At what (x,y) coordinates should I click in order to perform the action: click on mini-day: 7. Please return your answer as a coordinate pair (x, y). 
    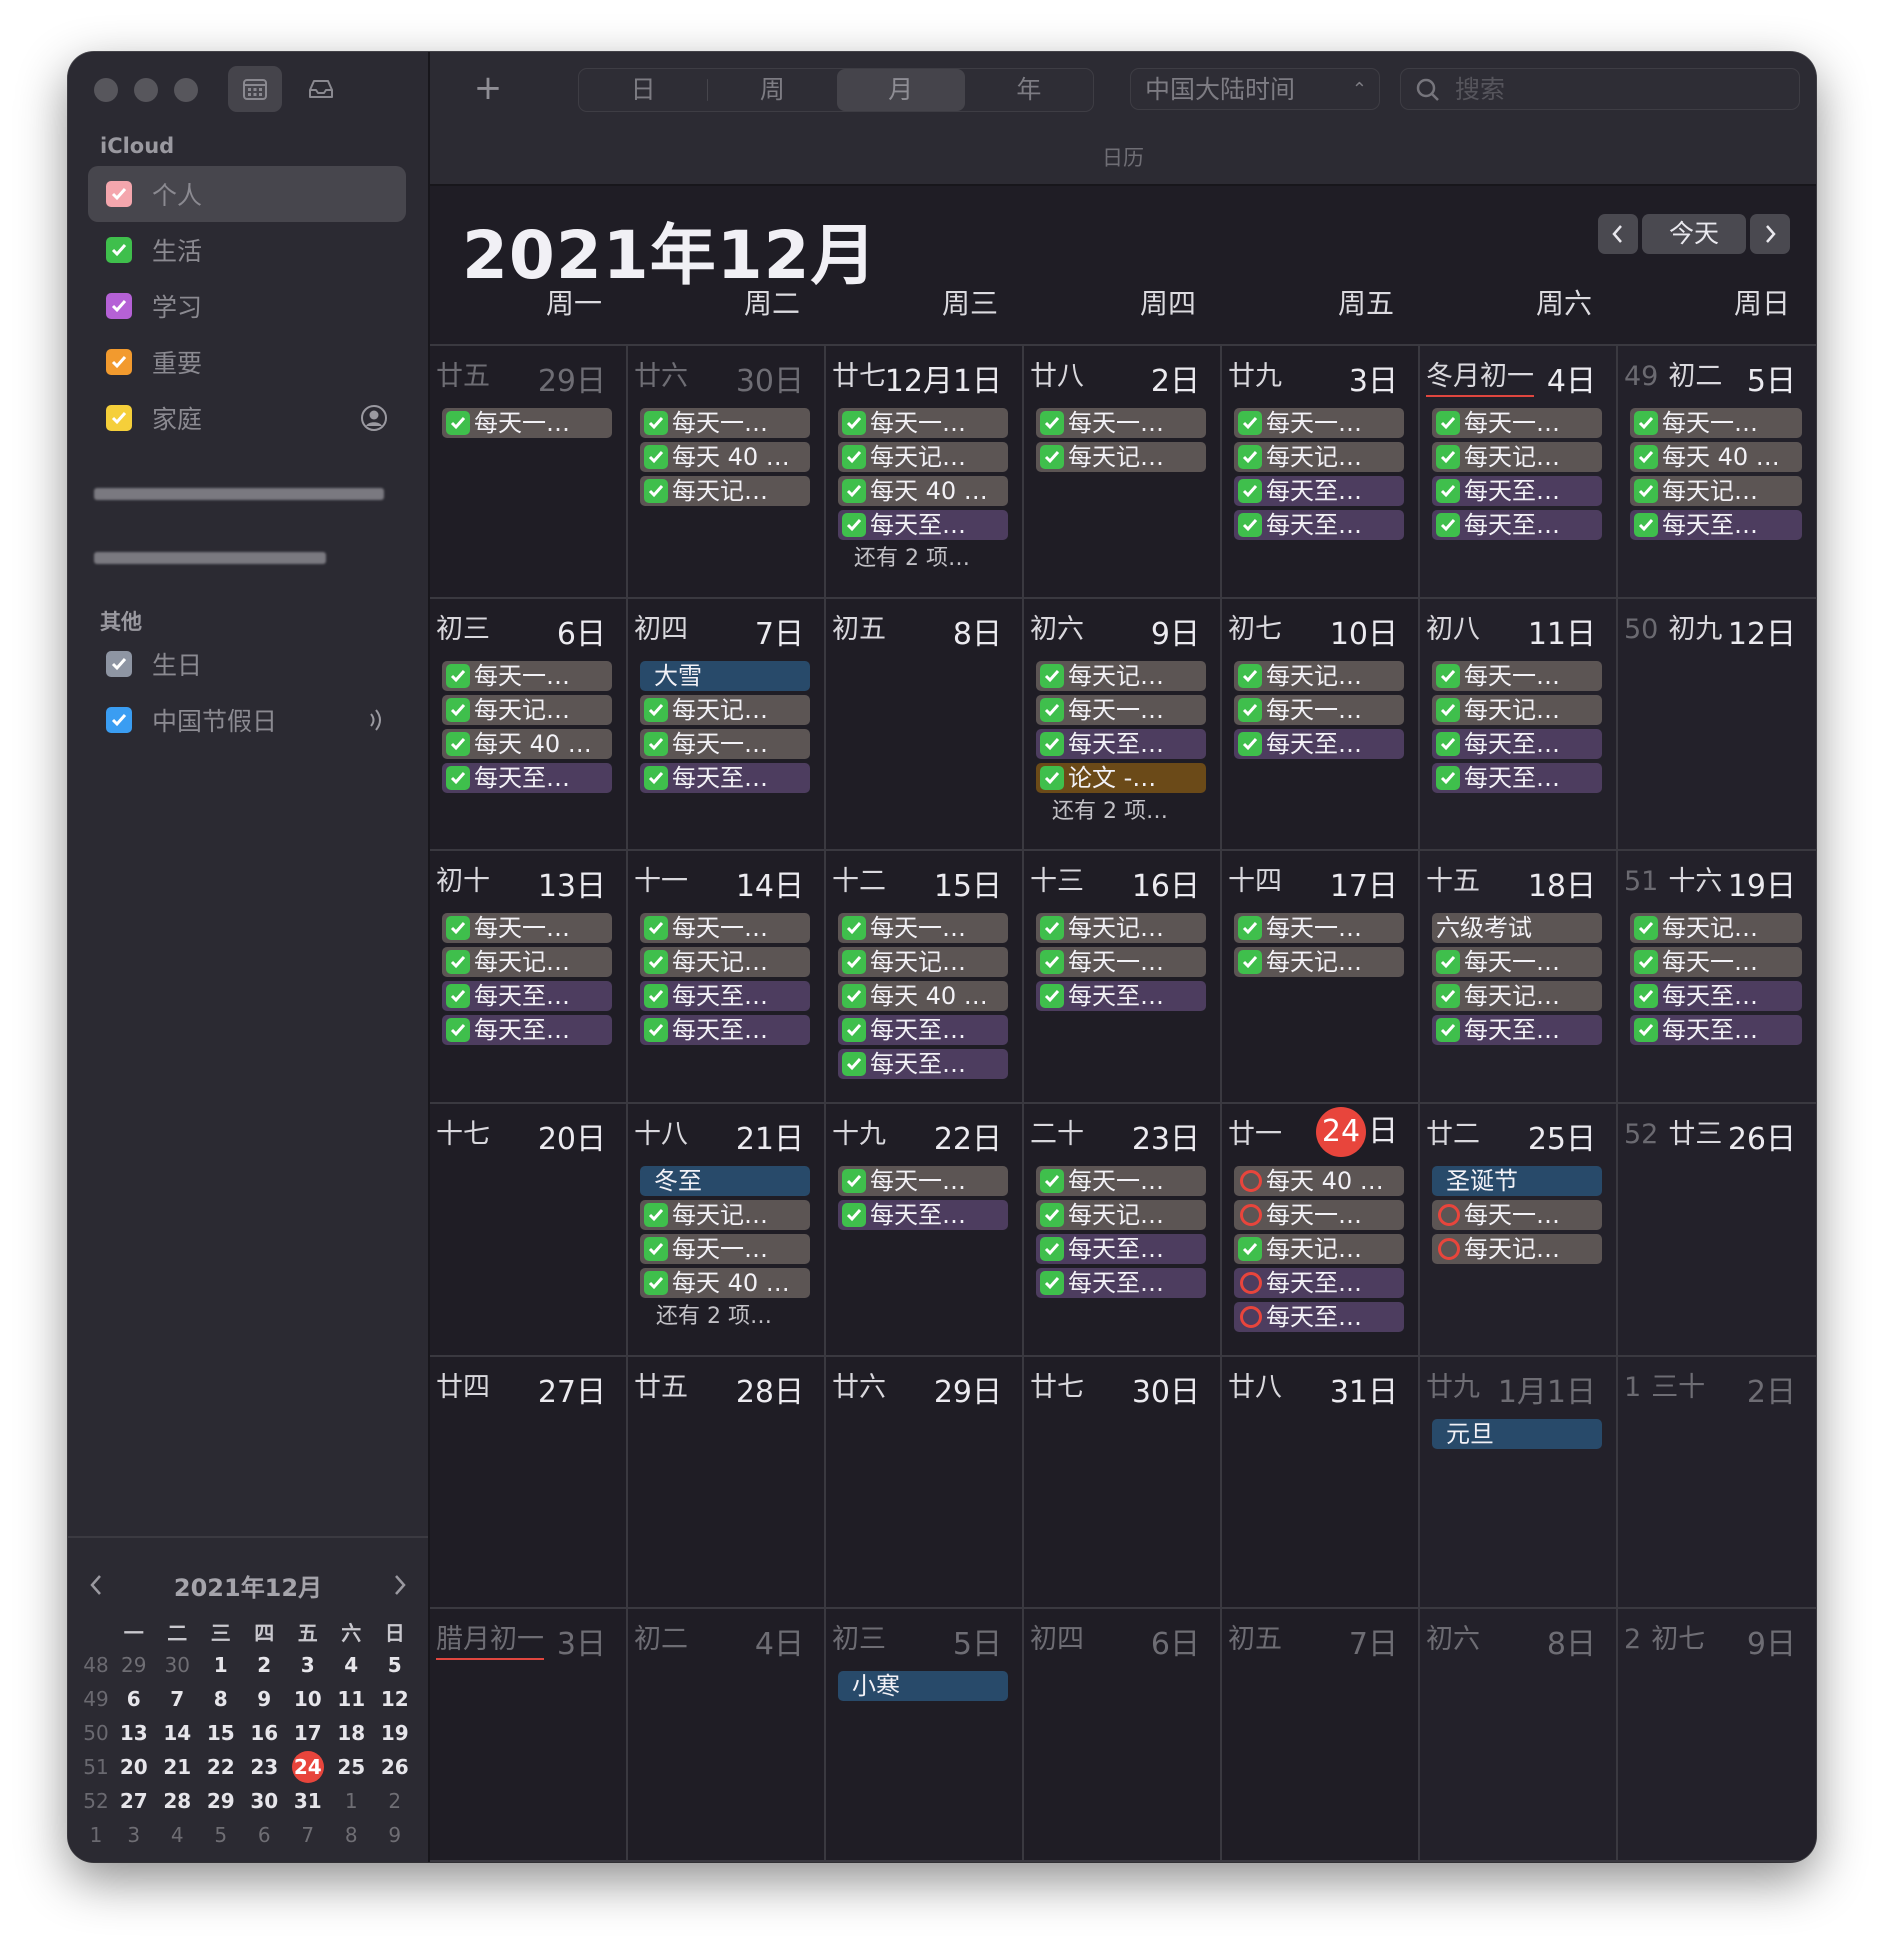
    Looking at the image, I should click on (308, 1835).